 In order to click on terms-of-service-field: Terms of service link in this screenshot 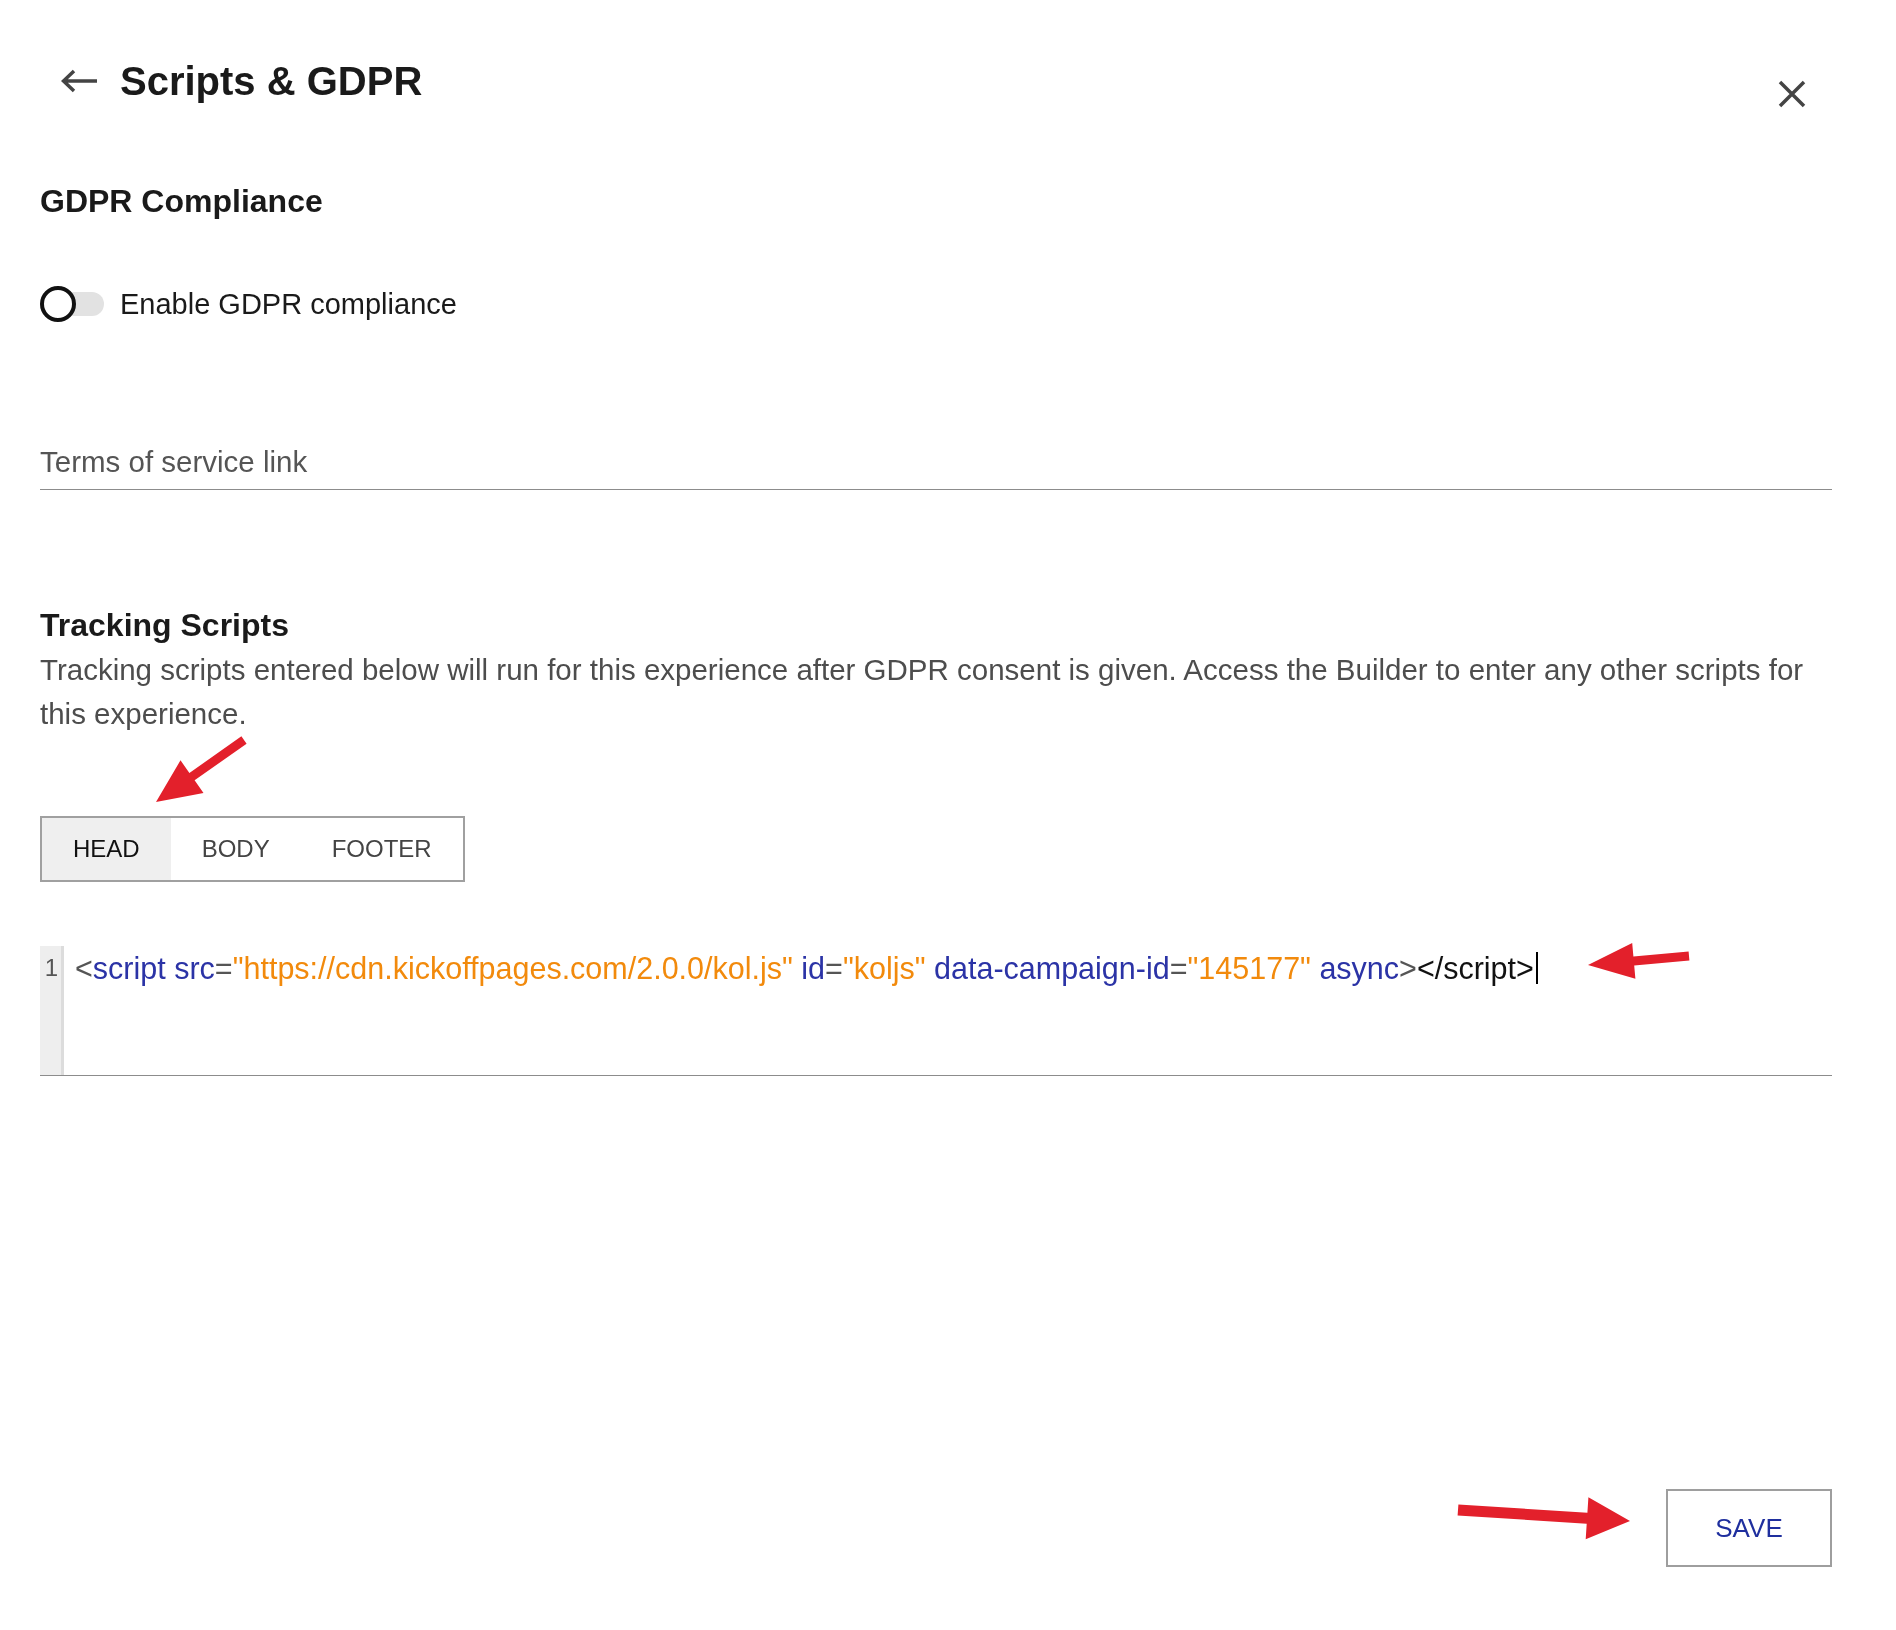, I will do `click(936, 462)`.